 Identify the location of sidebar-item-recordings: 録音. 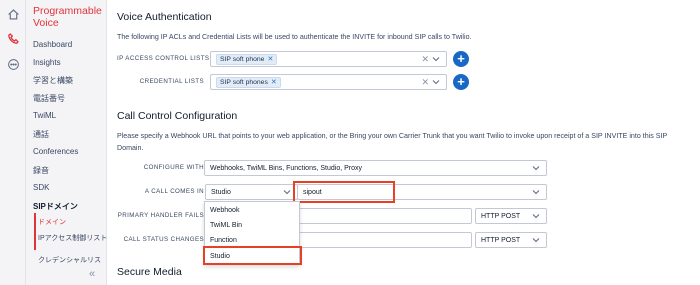
(41, 170).